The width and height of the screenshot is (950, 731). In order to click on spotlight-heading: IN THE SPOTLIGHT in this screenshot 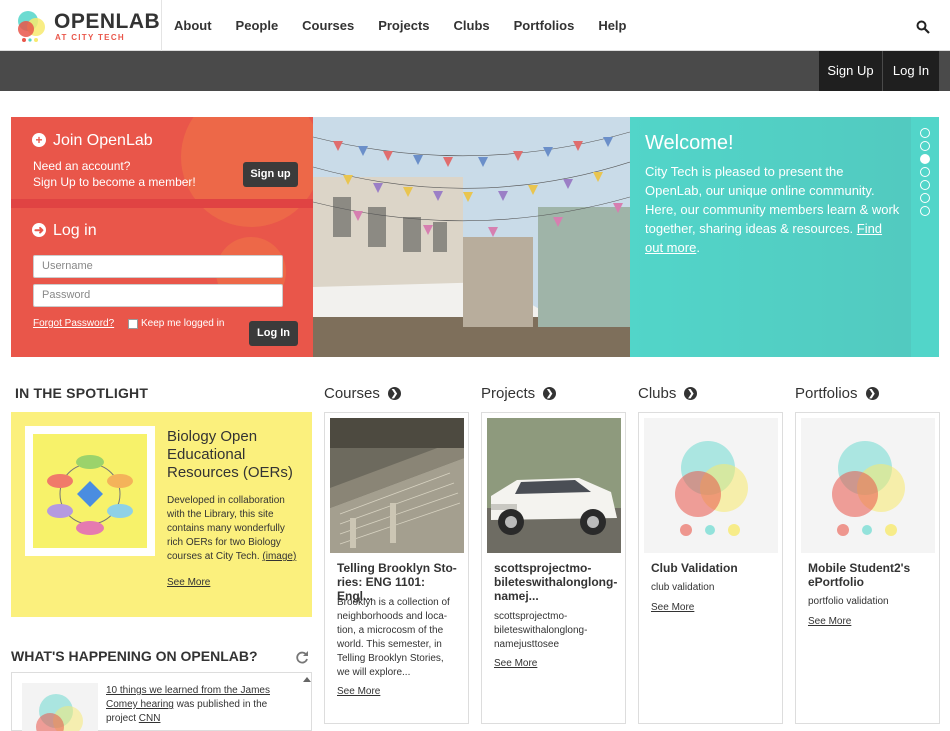, I will do `click(82, 393)`.